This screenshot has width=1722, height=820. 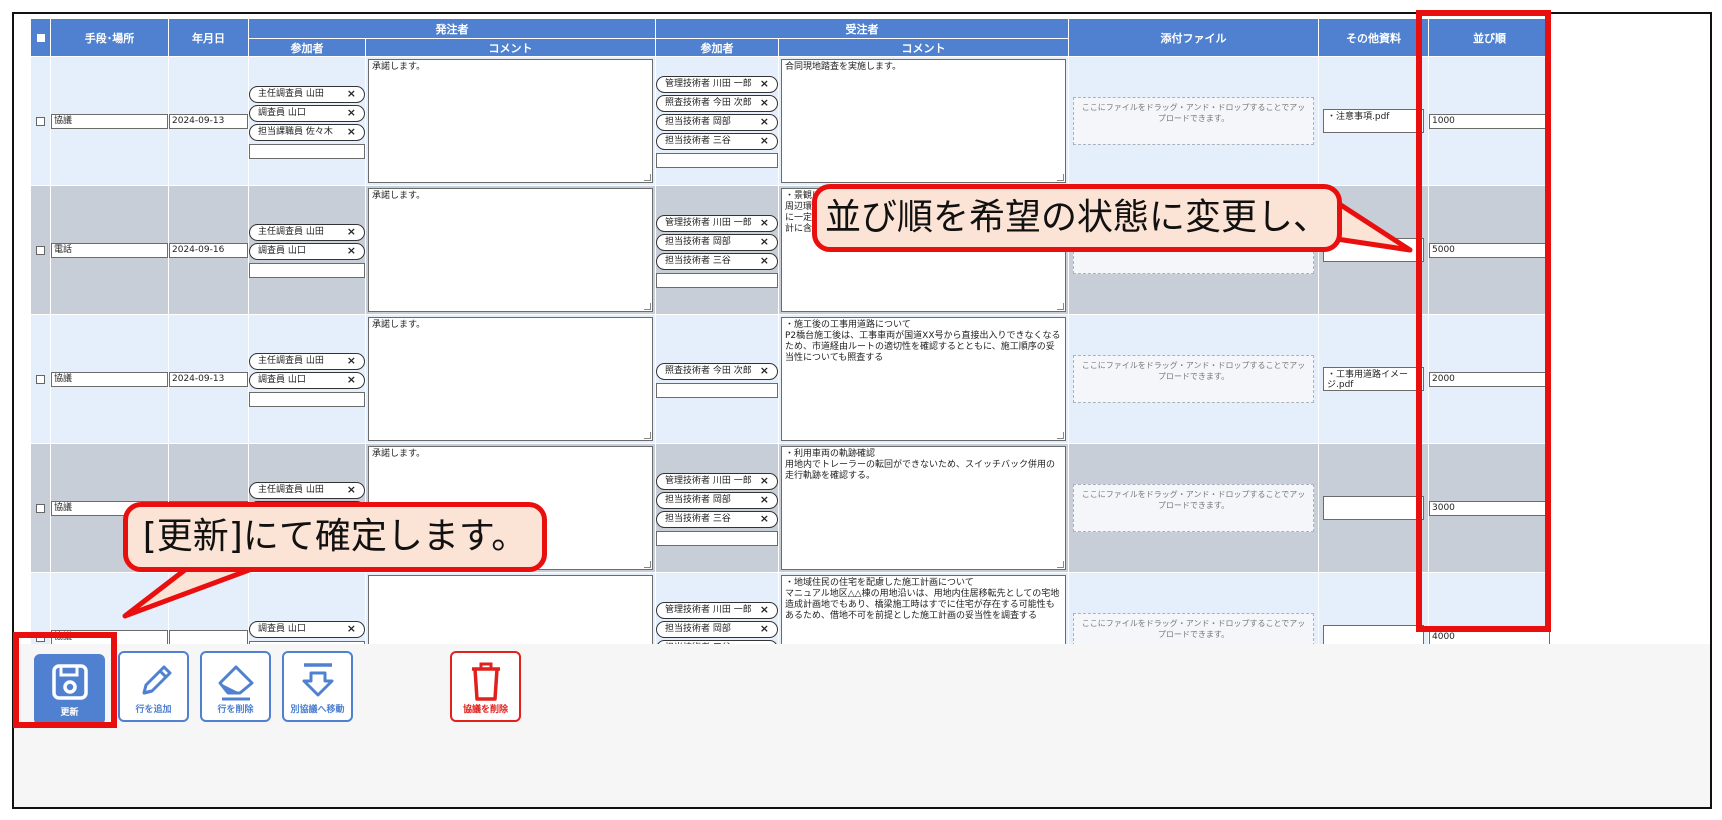 What do you see at coordinates (192, 591) in the screenshot?
I see `save-callout-tail` at bounding box center [192, 591].